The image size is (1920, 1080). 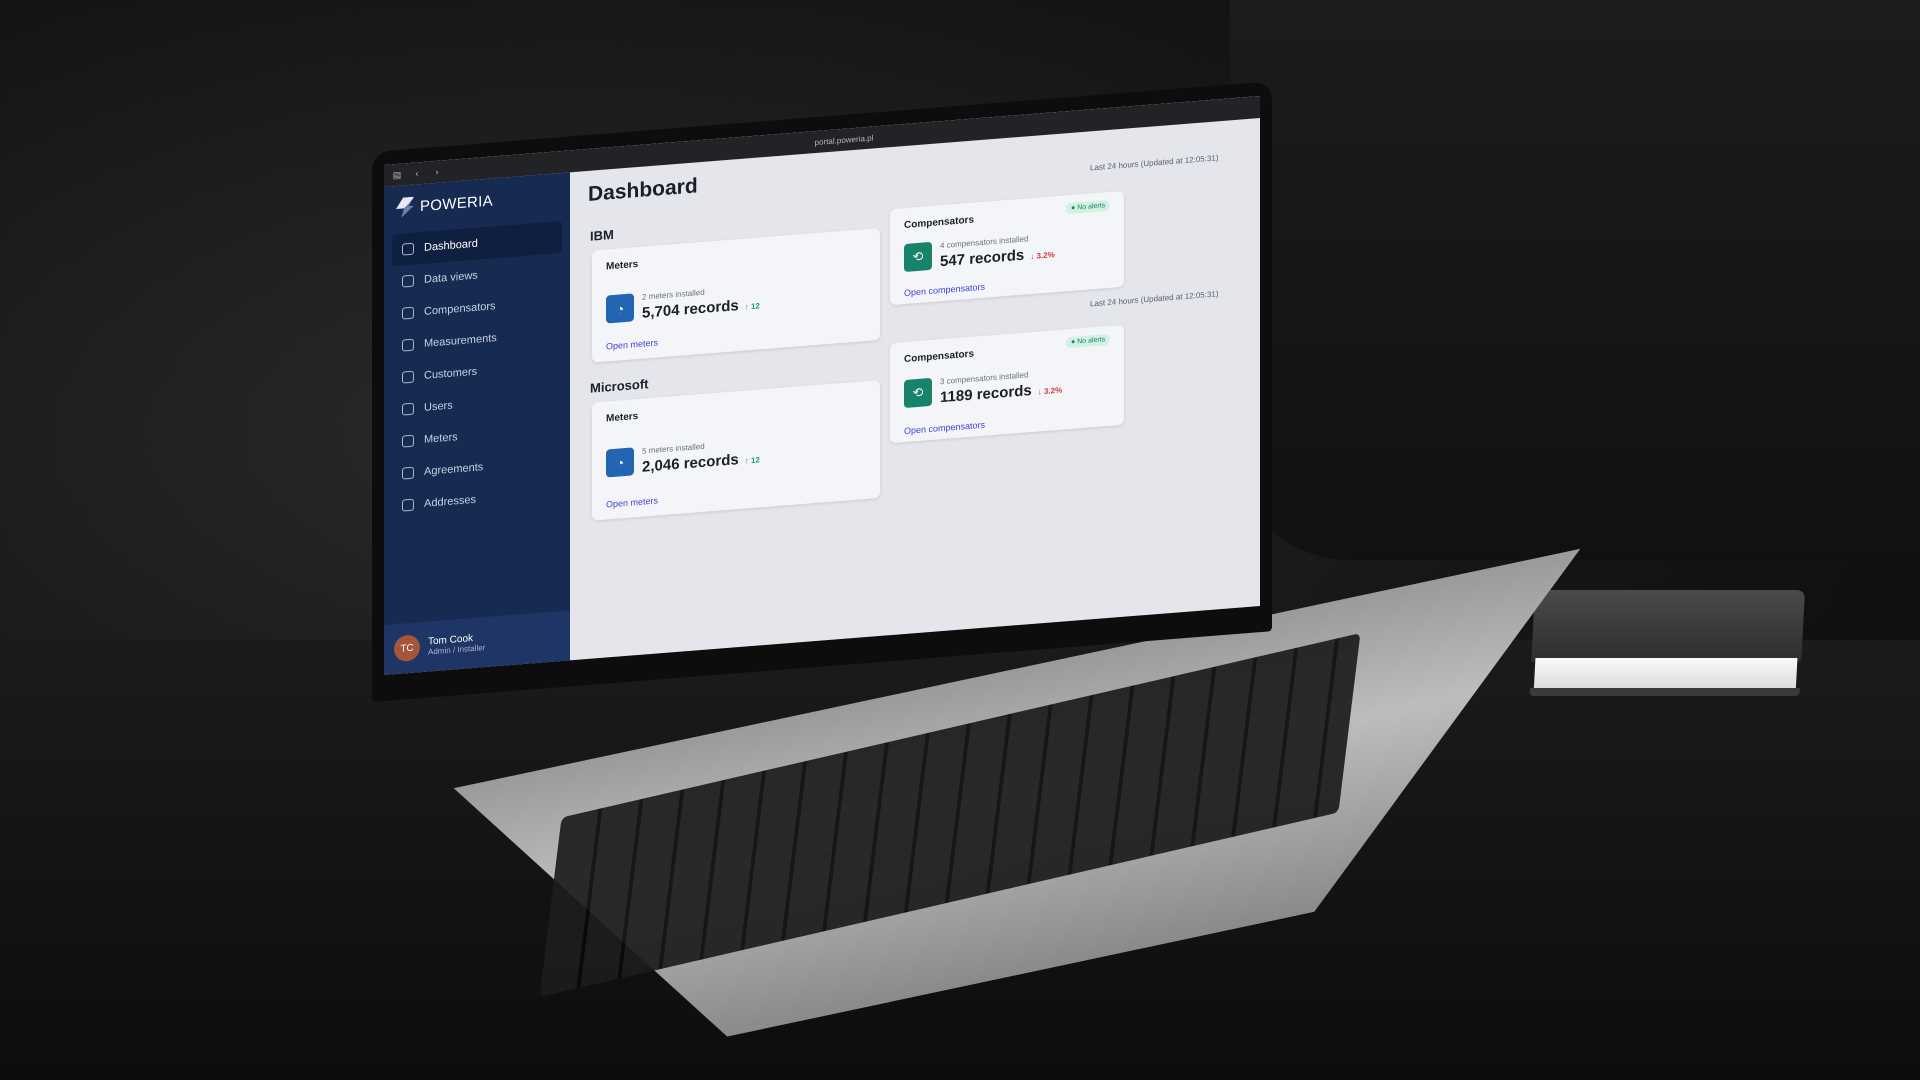 I want to click on sidebar-item-label: Dashboard, so click(x=451, y=245).